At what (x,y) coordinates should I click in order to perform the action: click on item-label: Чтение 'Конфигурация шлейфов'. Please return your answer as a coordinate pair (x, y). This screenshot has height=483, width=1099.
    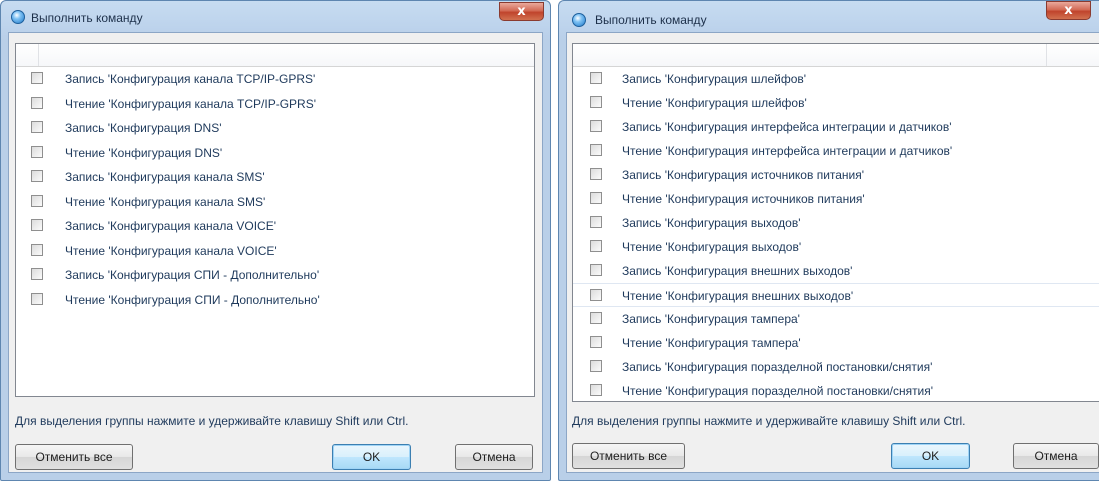
    Looking at the image, I should click on (714, 103).